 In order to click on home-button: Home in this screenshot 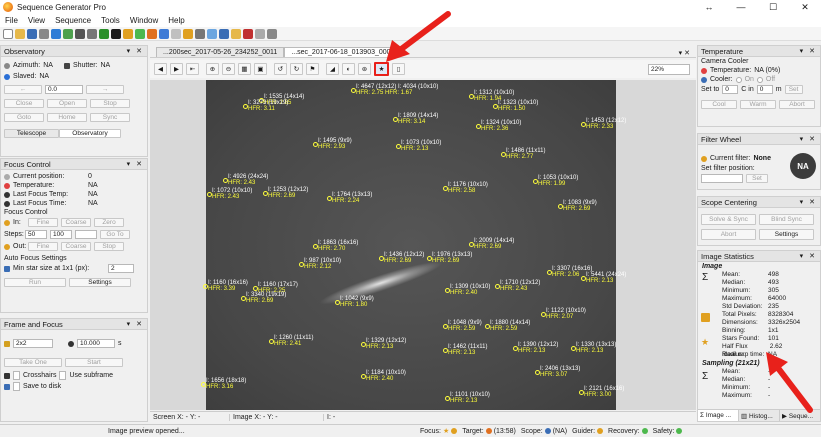, I will do `click(67, 117)`.